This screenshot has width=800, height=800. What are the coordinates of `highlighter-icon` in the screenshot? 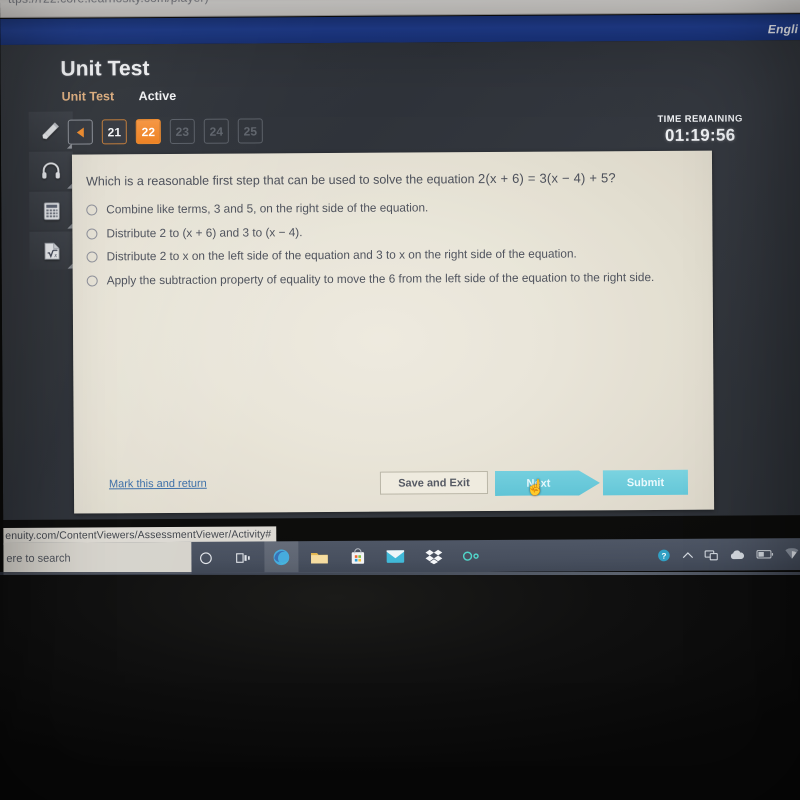 It's located at (50, 131).